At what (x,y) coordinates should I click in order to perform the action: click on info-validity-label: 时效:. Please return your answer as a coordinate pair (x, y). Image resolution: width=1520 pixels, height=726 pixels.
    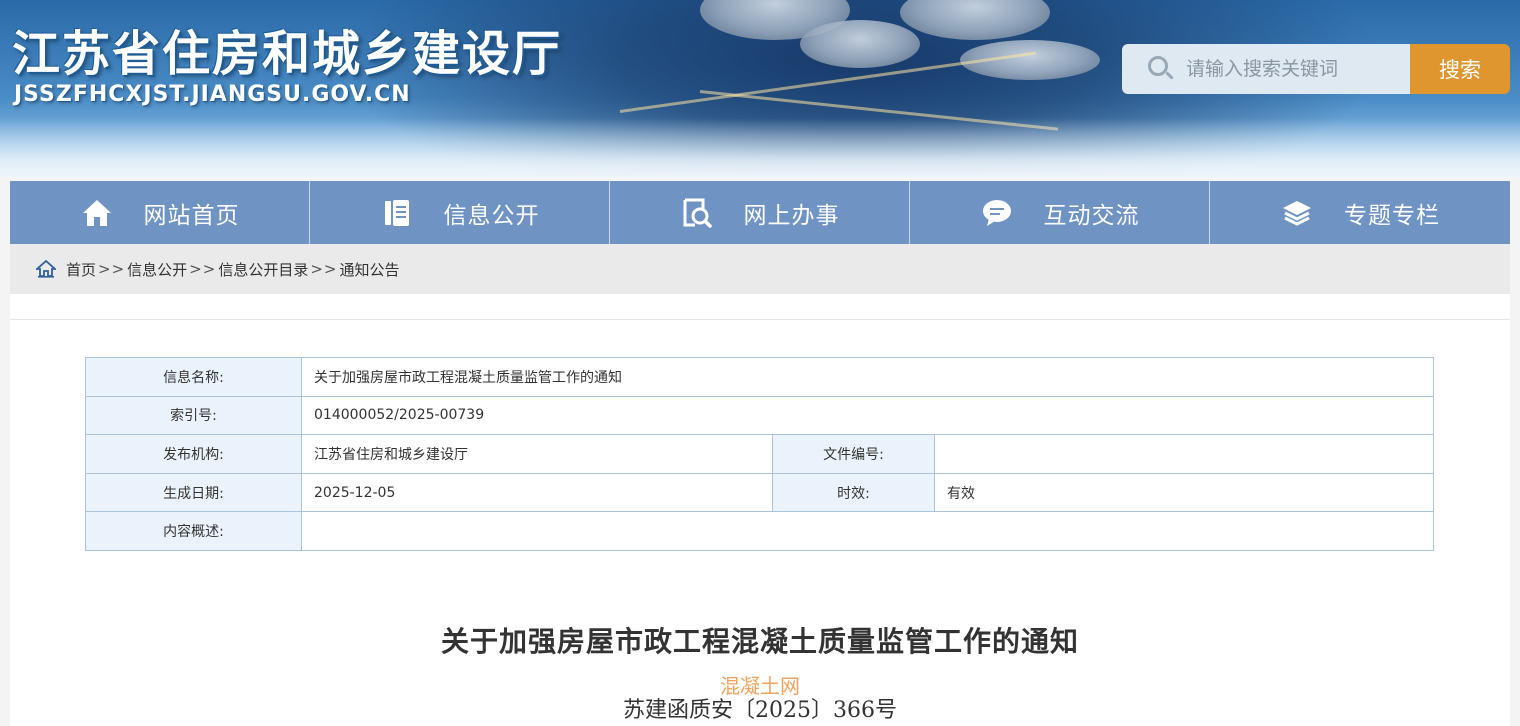
    Looking at the image, I should click on (853, 492).